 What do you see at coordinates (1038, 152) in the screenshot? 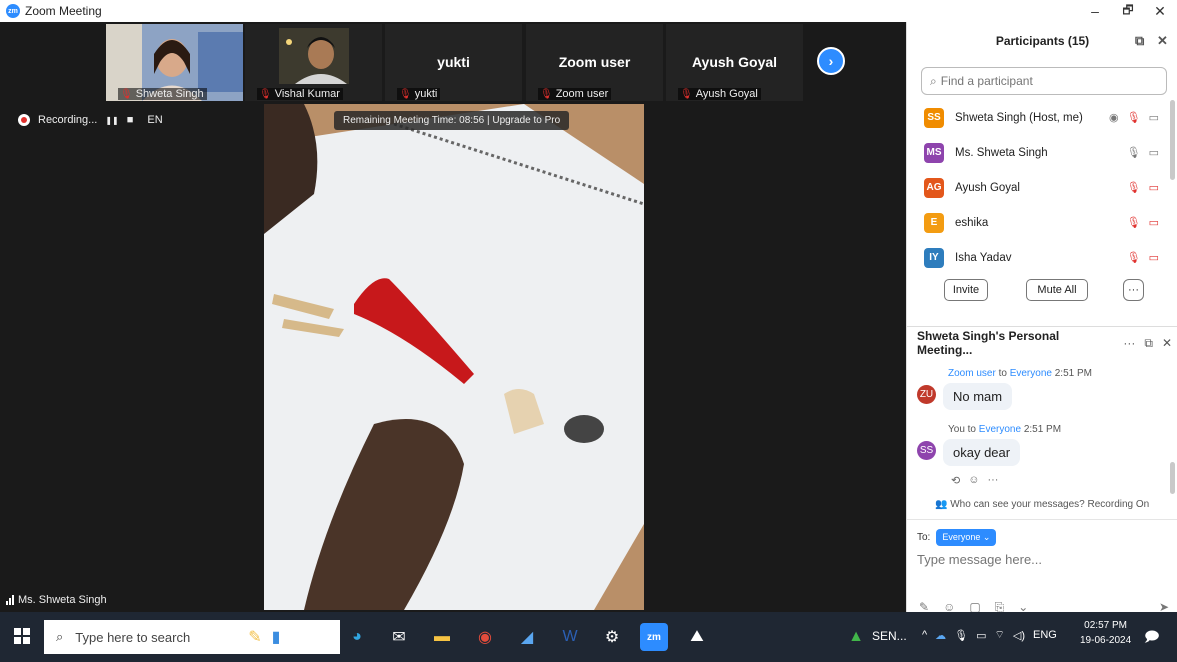
I see `participant-row: MS Ms. Shweta Singh 🎙︎ ▭` at bounding box center [1038, 152].